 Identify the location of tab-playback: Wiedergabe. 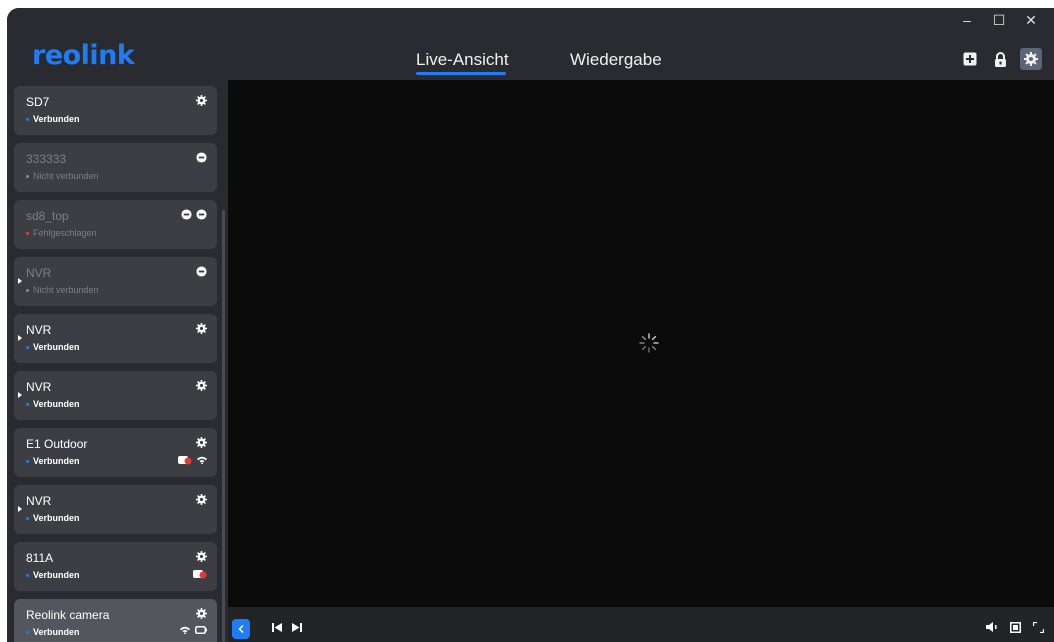
(616, 60).